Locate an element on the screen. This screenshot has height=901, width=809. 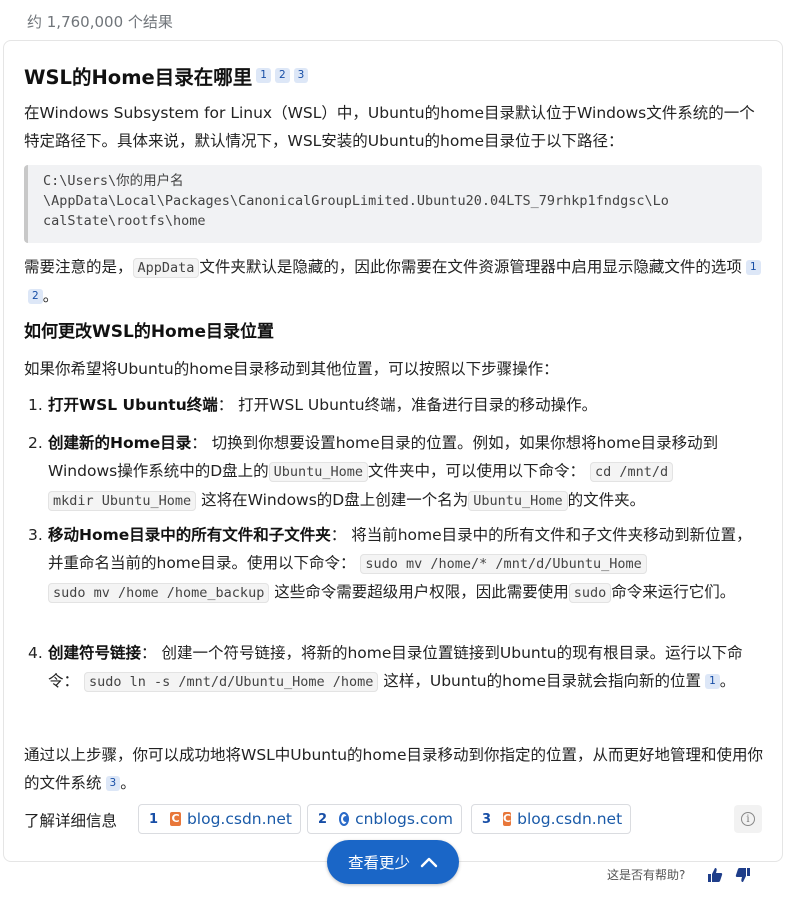
step-number: 3. is located at coordinates (35, 535).